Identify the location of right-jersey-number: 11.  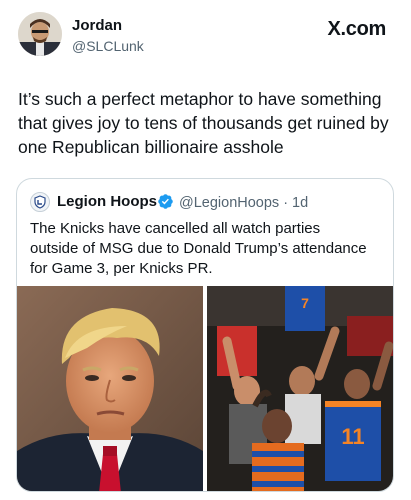
(352, 436).